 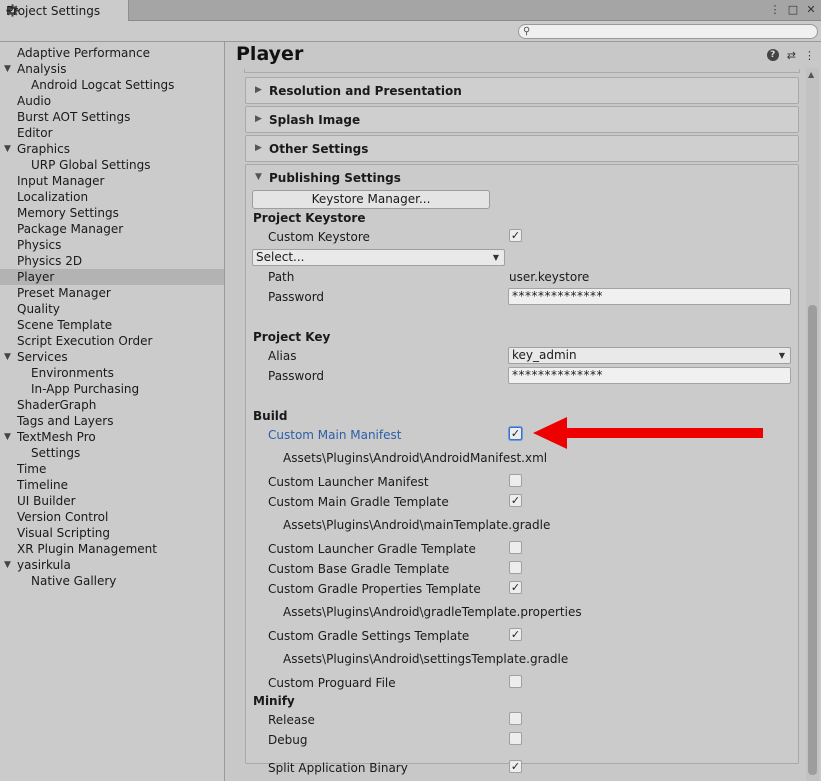 What do you see at coordinates (515, 567) in the screenshot?
I see `custom-base-gradle-checkbox` at bounding box center [515, 567].